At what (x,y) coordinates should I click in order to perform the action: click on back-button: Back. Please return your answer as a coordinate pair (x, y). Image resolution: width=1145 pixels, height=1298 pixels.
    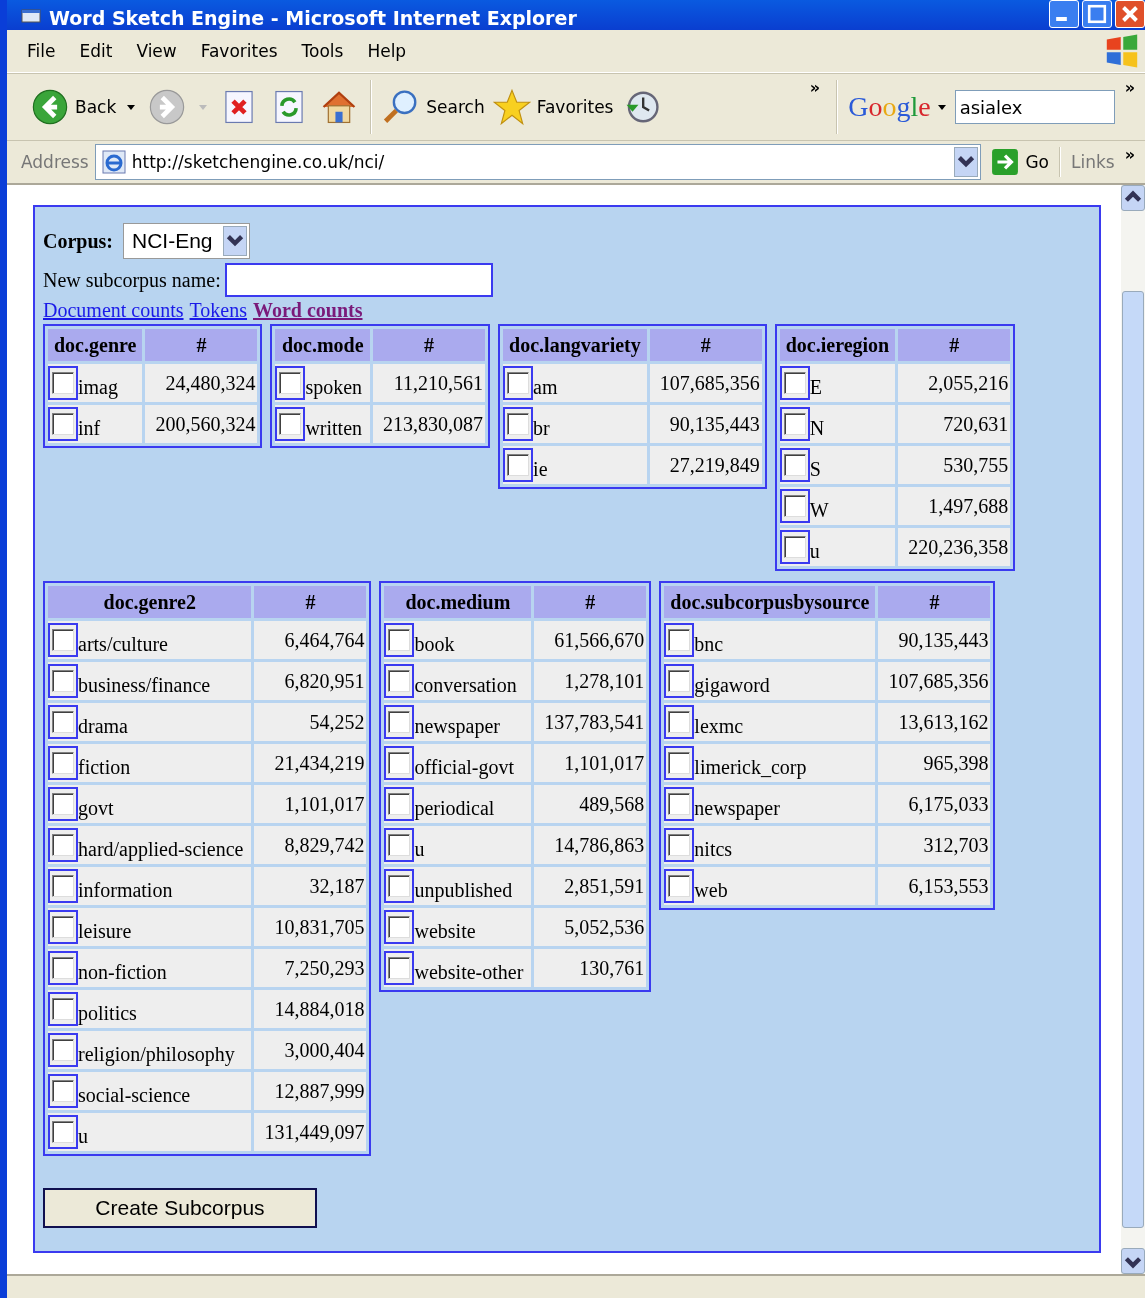
    Looking at the image, I should click on (74, 107).